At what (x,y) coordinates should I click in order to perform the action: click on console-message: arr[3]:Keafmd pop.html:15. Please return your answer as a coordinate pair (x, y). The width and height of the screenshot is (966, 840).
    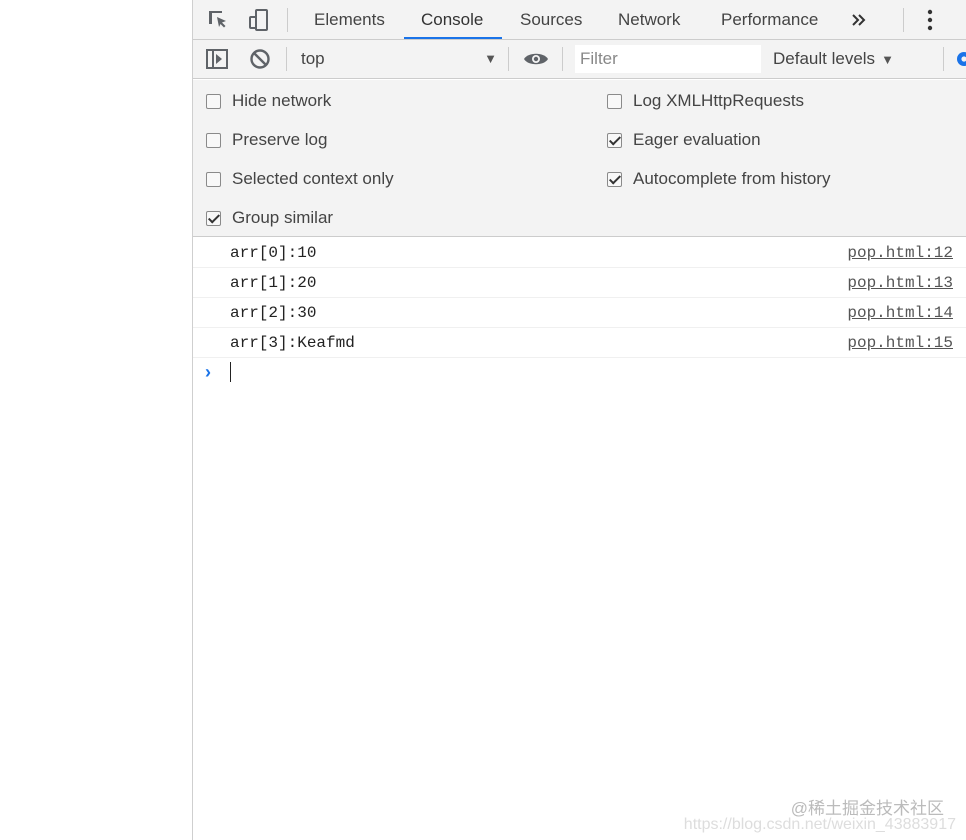
    Looking at the image, I should click on (579, 343).